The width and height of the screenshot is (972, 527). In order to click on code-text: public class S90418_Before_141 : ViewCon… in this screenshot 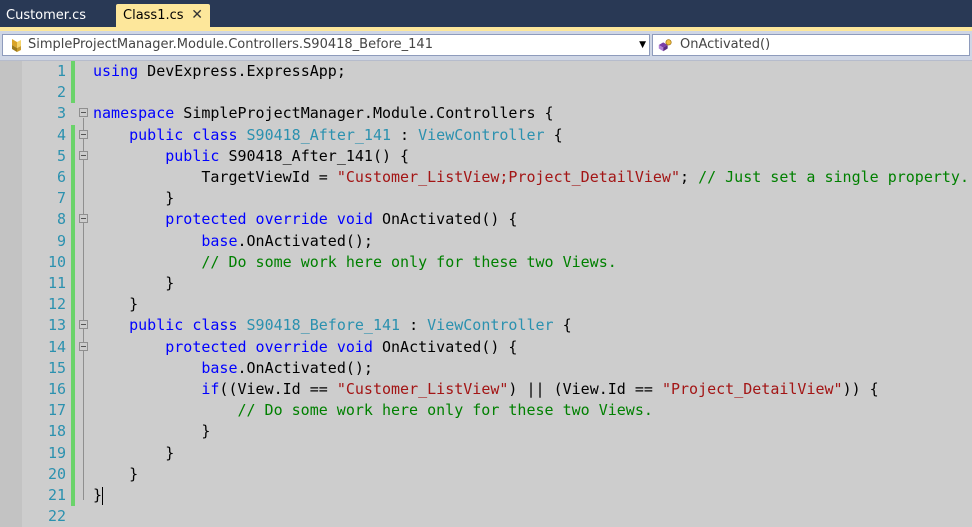, I will do `click(350, 325)`.